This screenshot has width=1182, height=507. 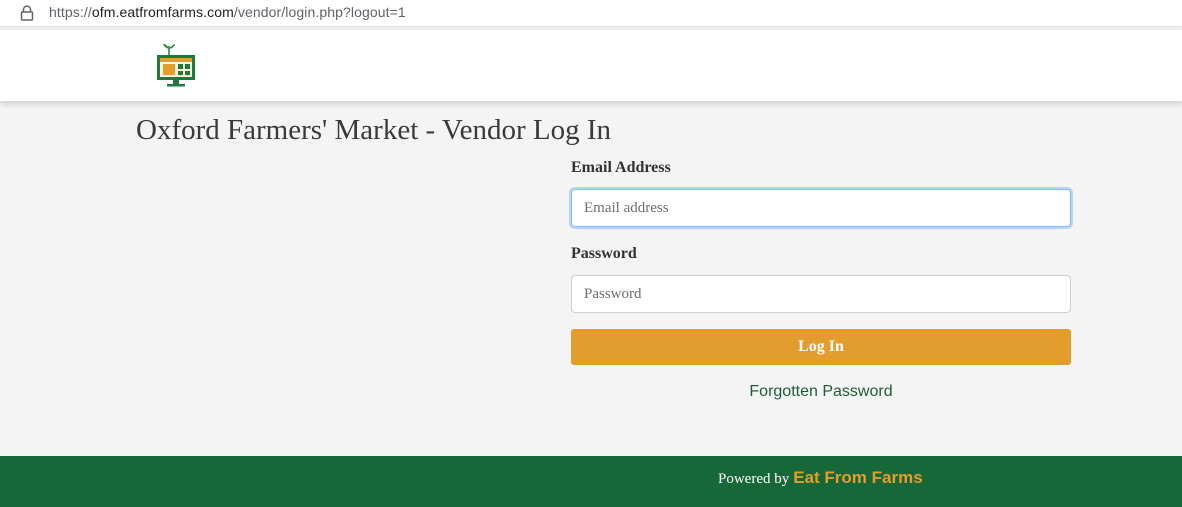 What do you see at coordinates (604, 253) in the screenshot?
I see `password-label: Password` at bounding box center [604, 253].